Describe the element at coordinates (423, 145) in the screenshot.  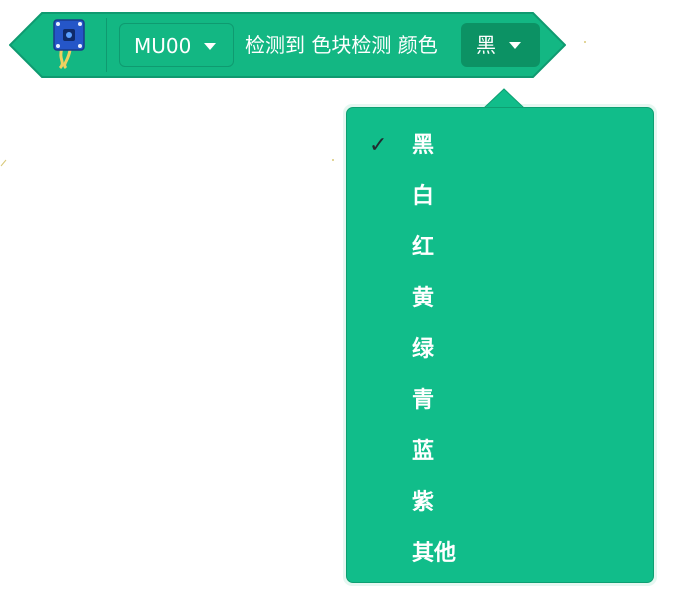
I see `menu-item-label: 黑` at that location.